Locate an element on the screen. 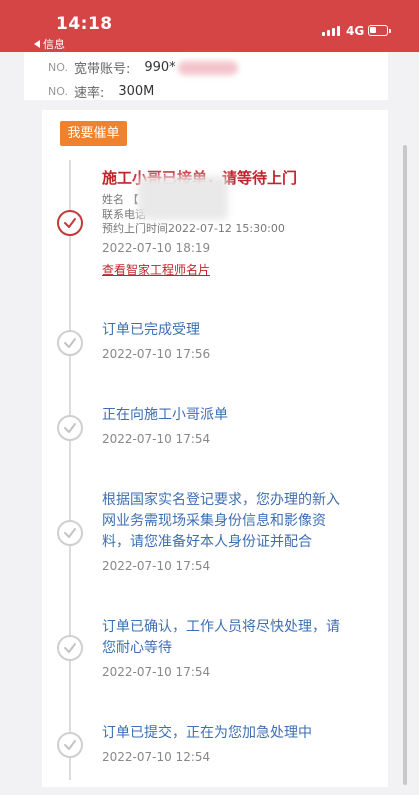  speed-label: 速率: is located at coordinates (89, 93).